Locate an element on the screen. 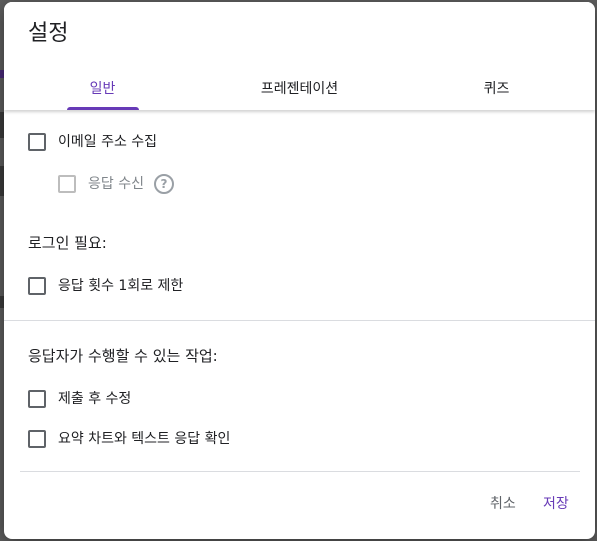 The width and height of the screenshot is (597, 541). limit-one-response-row: 응답 횟수 1회로 제한 is located at coordinates (105, 286).